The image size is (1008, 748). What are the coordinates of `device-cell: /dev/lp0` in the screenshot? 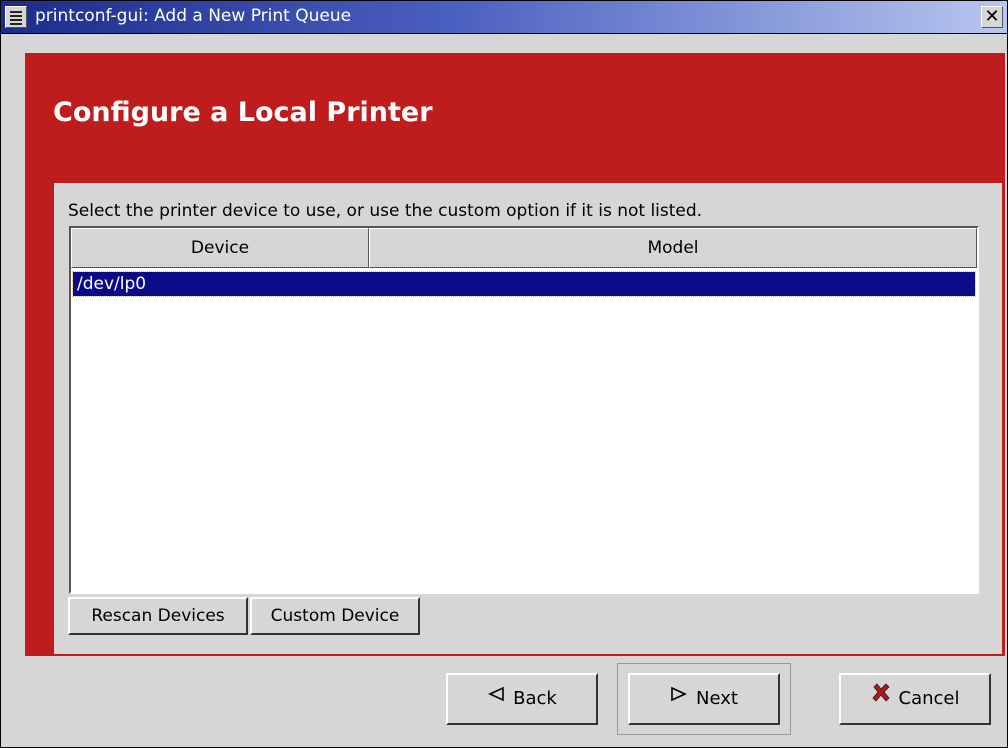 It's located at (112, 284).